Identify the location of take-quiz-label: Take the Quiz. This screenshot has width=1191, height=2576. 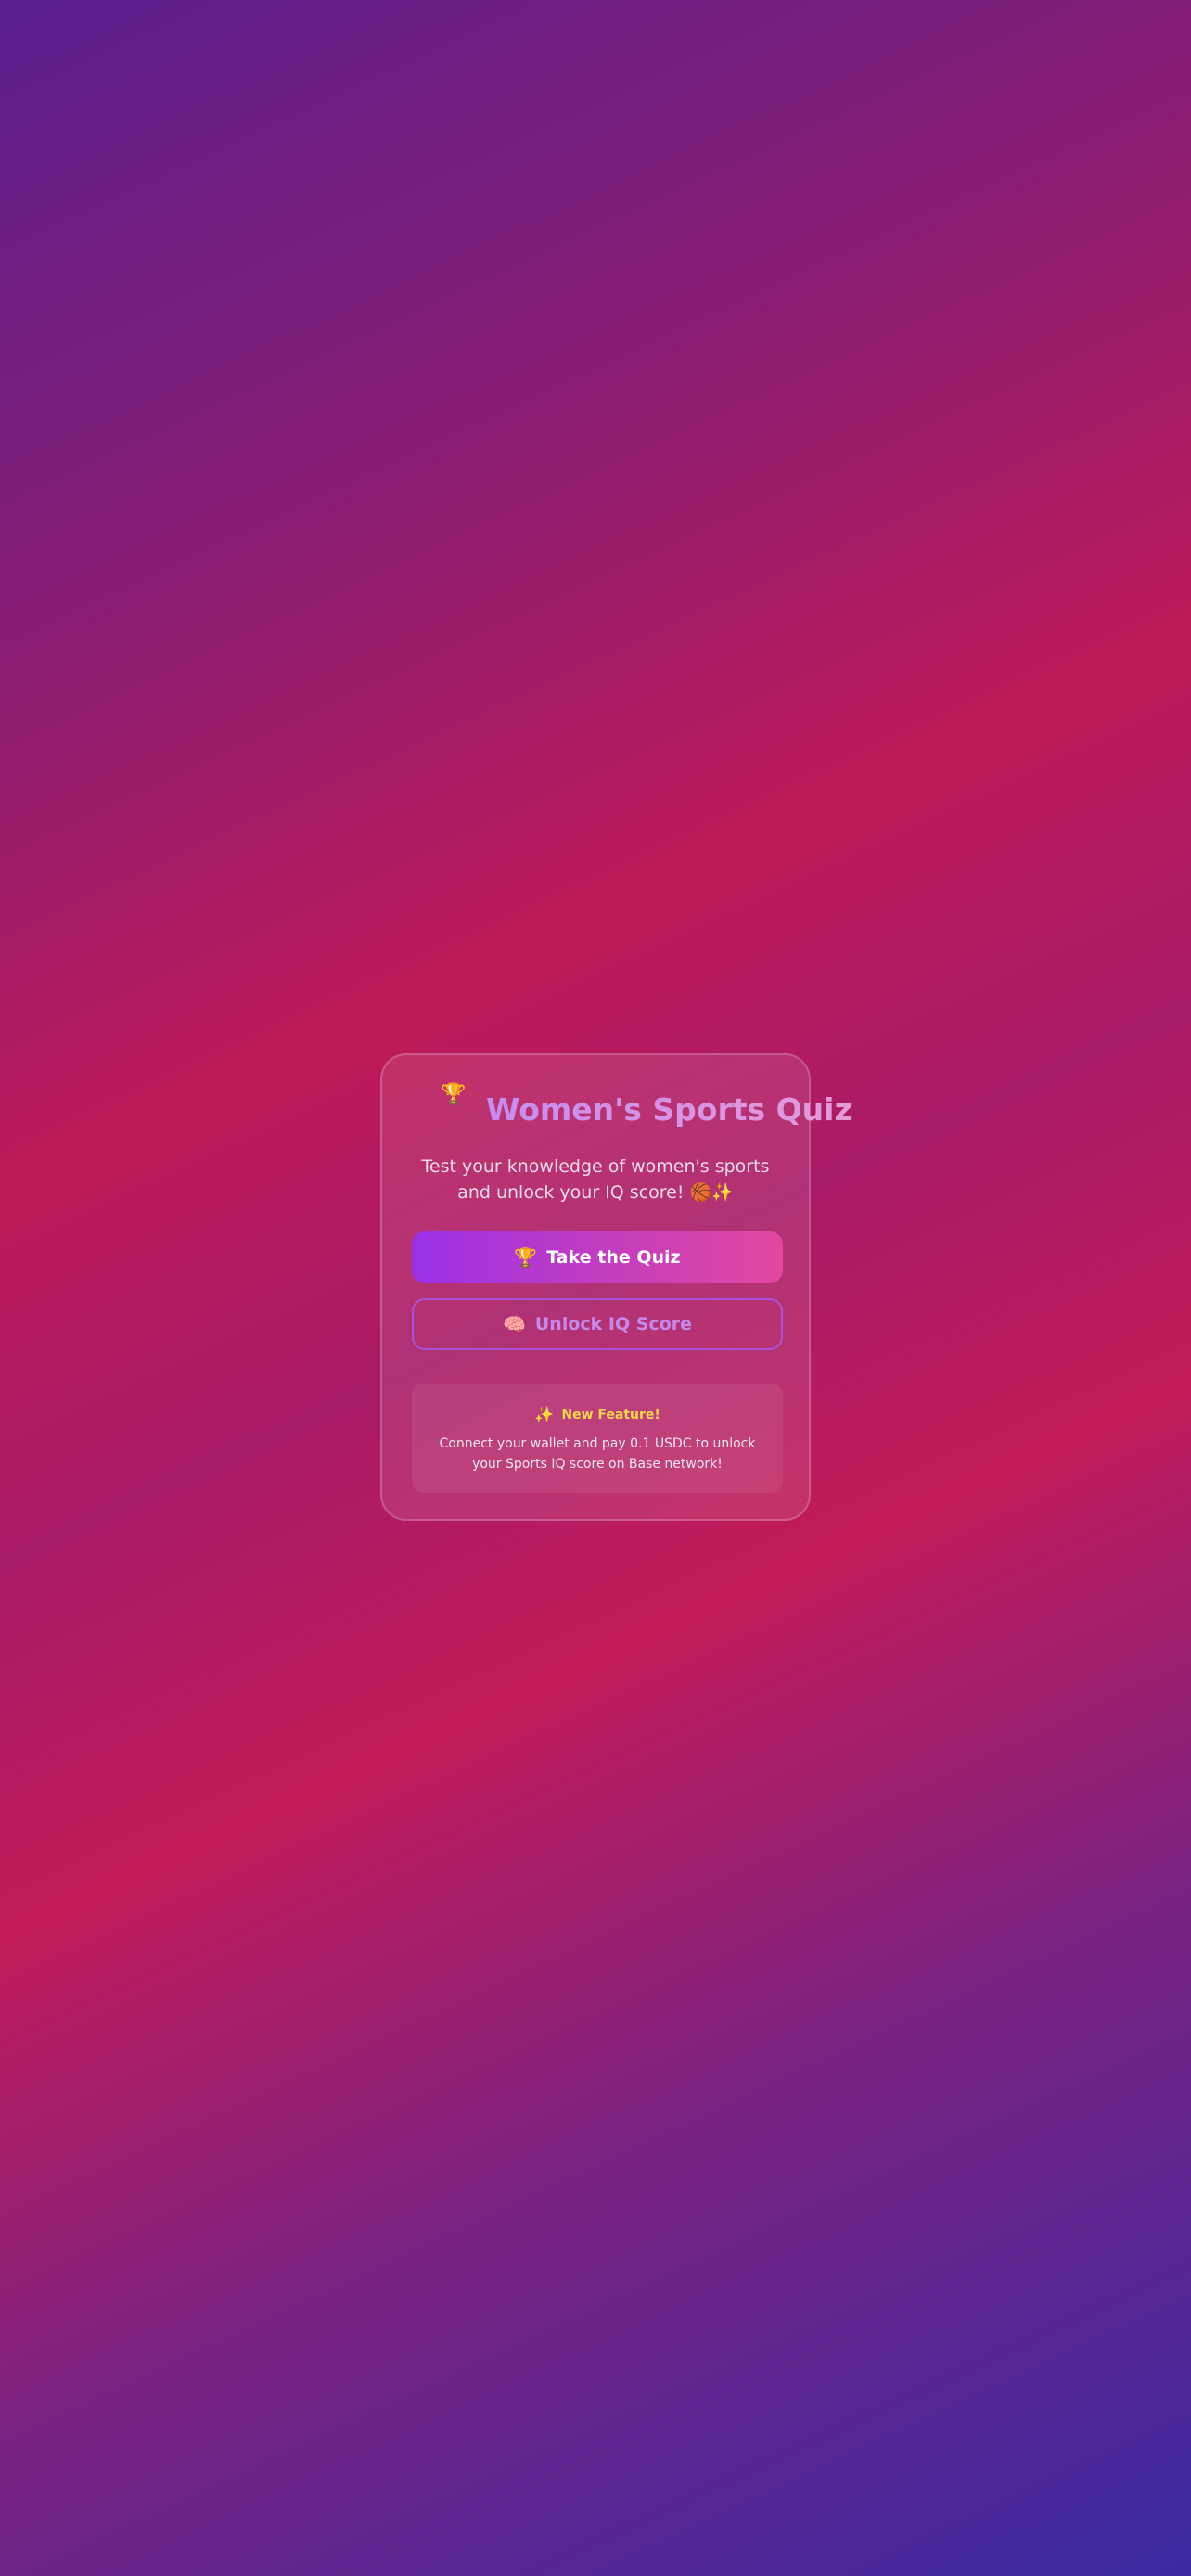
(613, 1257).